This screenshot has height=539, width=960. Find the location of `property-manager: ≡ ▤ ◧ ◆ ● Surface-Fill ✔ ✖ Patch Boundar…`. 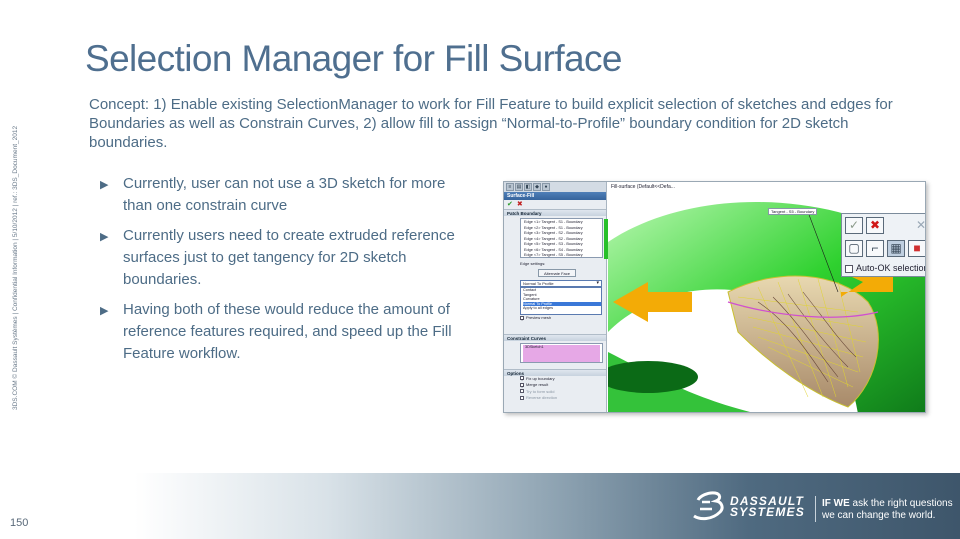

property-manager: ≡ ▤ ◧ ◆ ● Surface-Fill ✔ ✖ Patch Boundar… is located at coordinates (556, 297).